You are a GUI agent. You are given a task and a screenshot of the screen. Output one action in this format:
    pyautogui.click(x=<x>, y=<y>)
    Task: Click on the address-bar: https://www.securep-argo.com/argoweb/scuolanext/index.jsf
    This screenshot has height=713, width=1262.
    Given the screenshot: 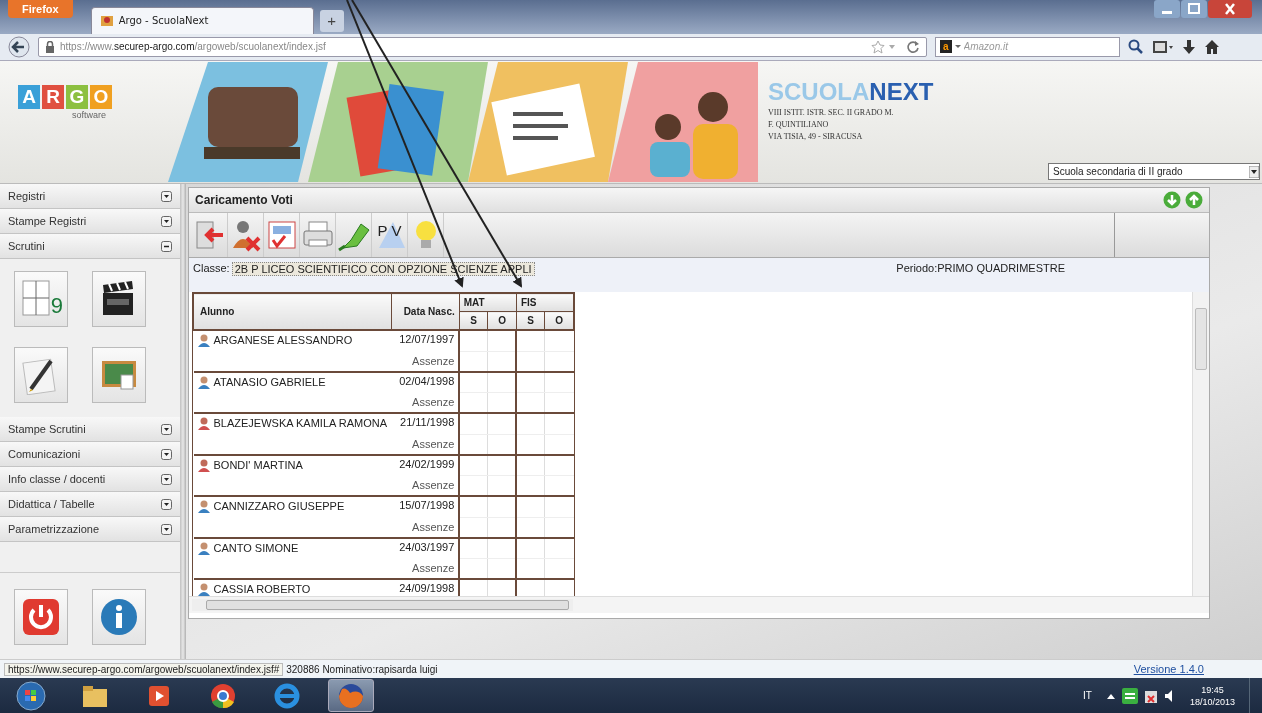 What is the action you would take?
    pyautogui.click(x=482, y=46)
    